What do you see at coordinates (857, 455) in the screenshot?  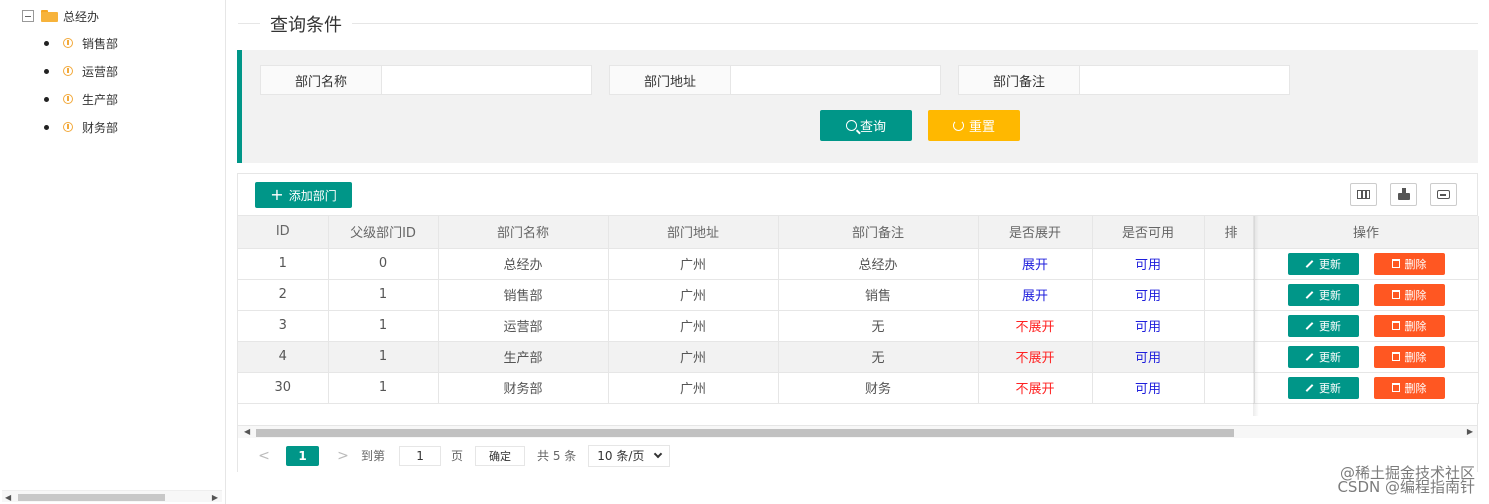 I see `pagination: < 1 > 到第 页 确定 共 5 条 10 条/页` at bounding box center [857, 455].